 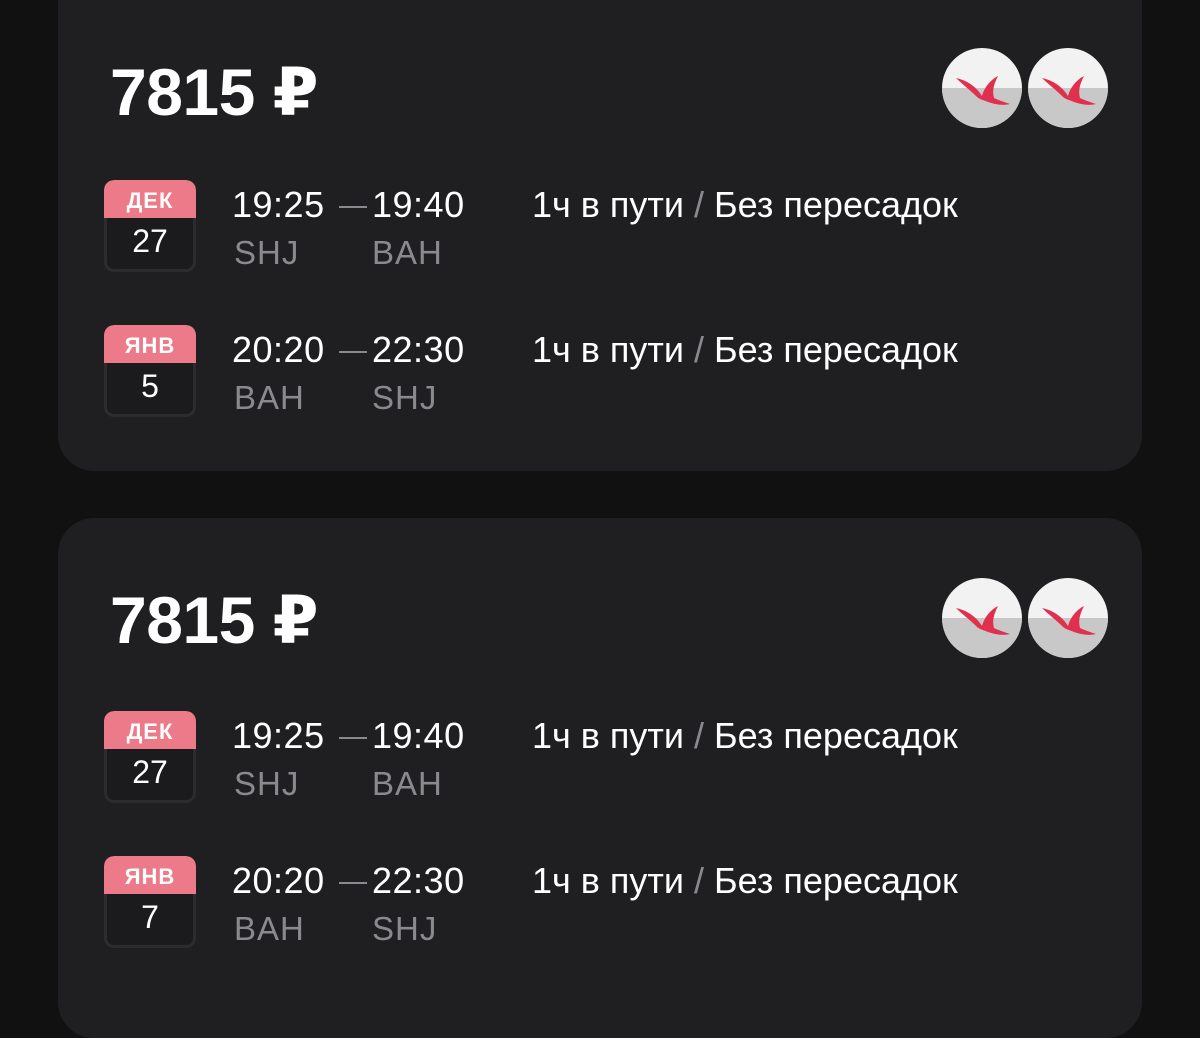 I want to click on calendar-date-icon: ЯНВ 5, so click(x=150, y=371).